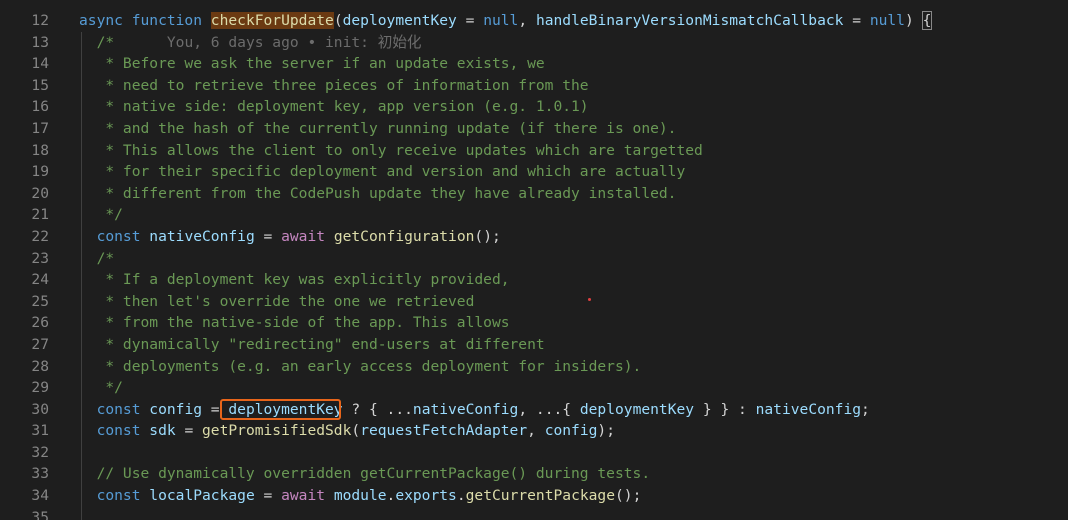 The image size is (1068, 520). What do you see at coordinates (40, 452) in the screenshot?
I see `line-number: 32` at bounding box center [40, 452].